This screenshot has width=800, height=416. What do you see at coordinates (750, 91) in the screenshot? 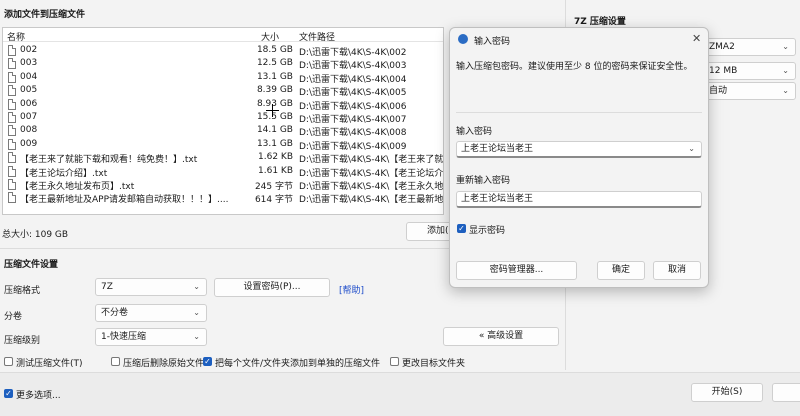
I see `thread-select: 自动 ⌄` at bounding box center [750, 91].